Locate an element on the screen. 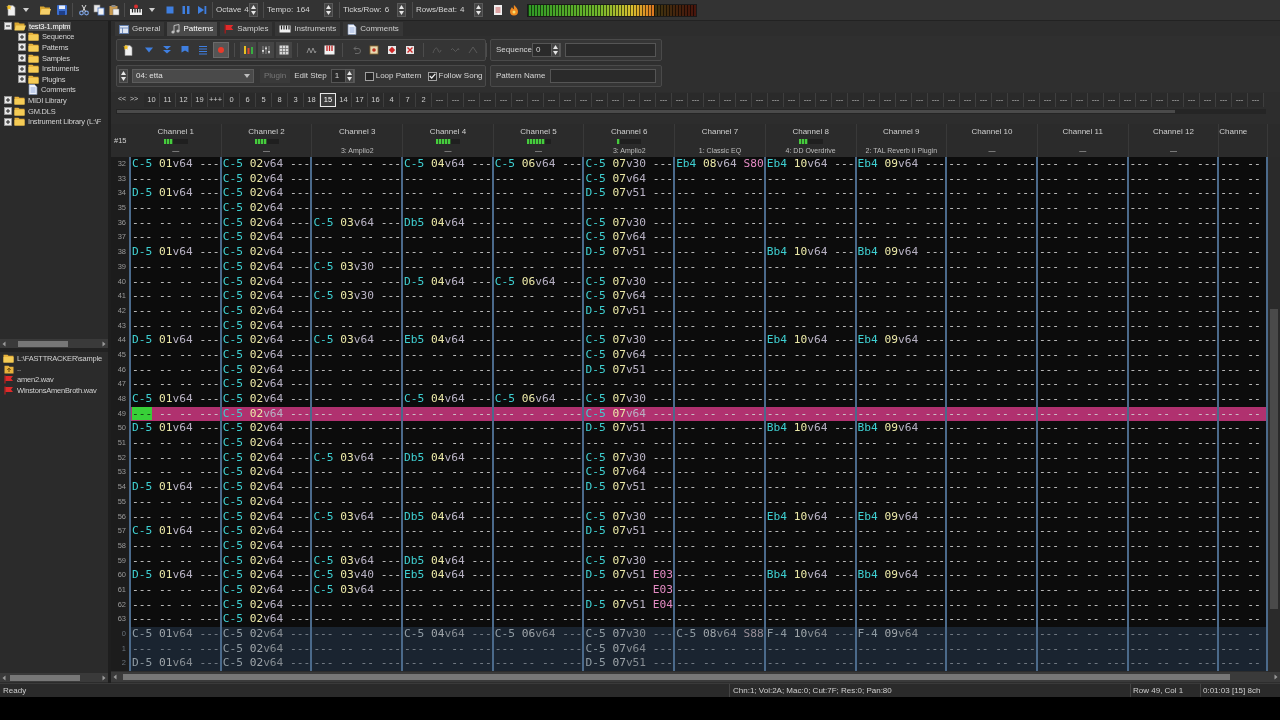 Image resolution: width=1280 pixels, height=720 pixels. channel-name: Channel 3 is located at coordinates (357, 131).